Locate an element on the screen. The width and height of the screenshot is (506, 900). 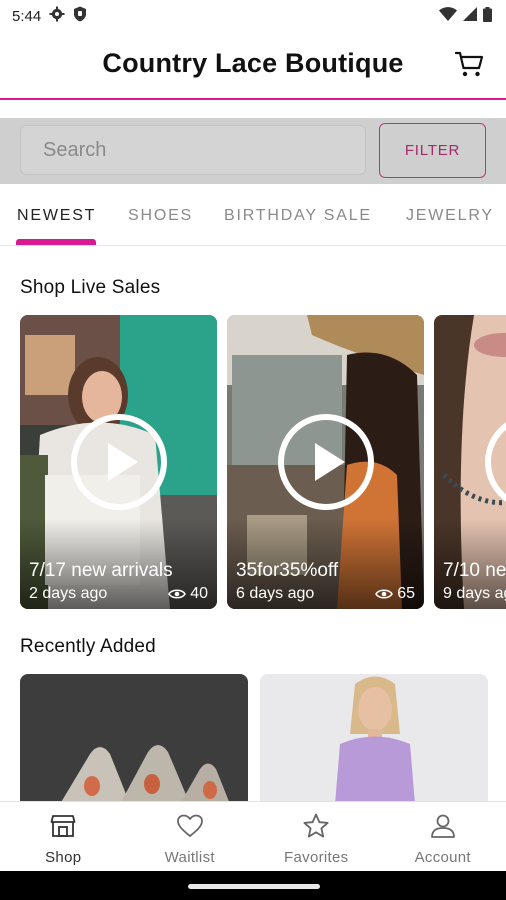
heart-icon is located at coordinates (190, 826).